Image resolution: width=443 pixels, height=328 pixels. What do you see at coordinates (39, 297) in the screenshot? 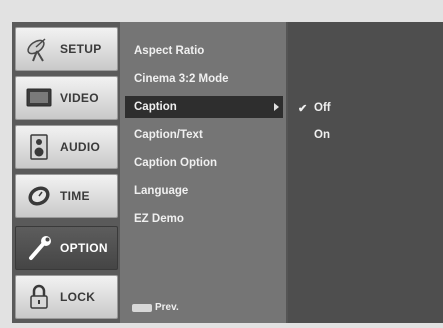
I see `padlock-icon` at bounding box center [39, 297].